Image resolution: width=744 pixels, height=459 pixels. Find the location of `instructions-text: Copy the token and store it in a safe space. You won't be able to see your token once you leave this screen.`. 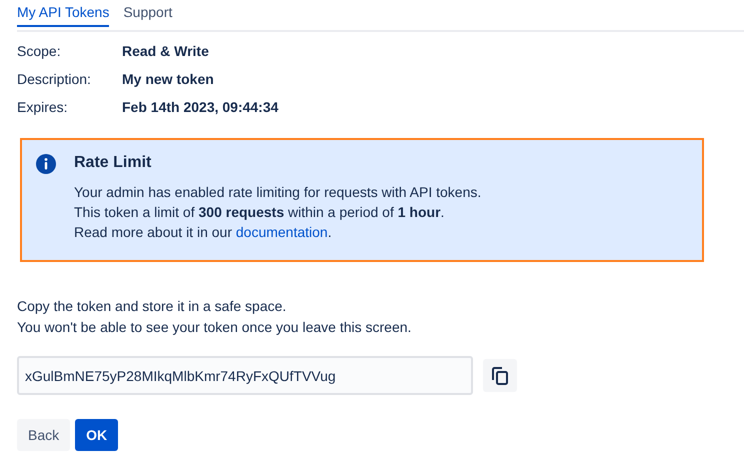

instructions-text: Copy the token and store it in a safe space. You won't be able to see your token once you leave this screen. is located at coordinates (214, 317).